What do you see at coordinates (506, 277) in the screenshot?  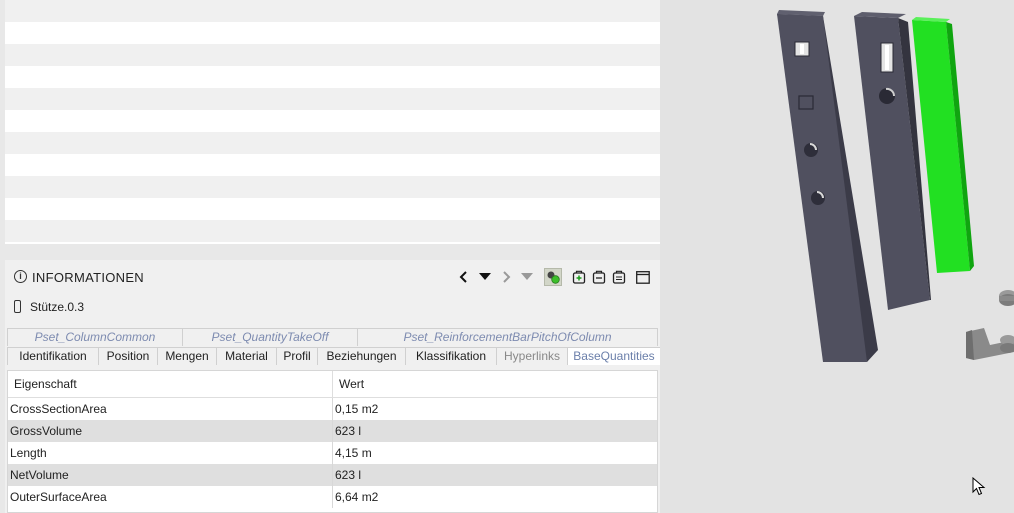 I see `chevron-right-icon` at bounding box center [506, 277].